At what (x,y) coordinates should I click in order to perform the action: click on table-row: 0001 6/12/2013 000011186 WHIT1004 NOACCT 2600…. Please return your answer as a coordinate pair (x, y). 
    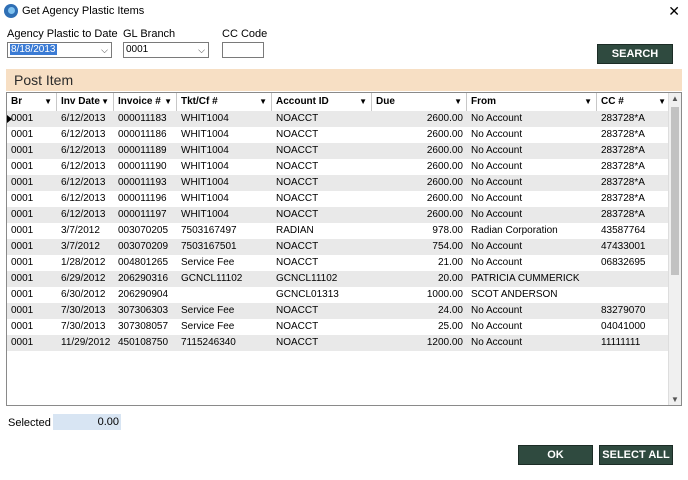
    Looking at the image, I should click on (339, 135).